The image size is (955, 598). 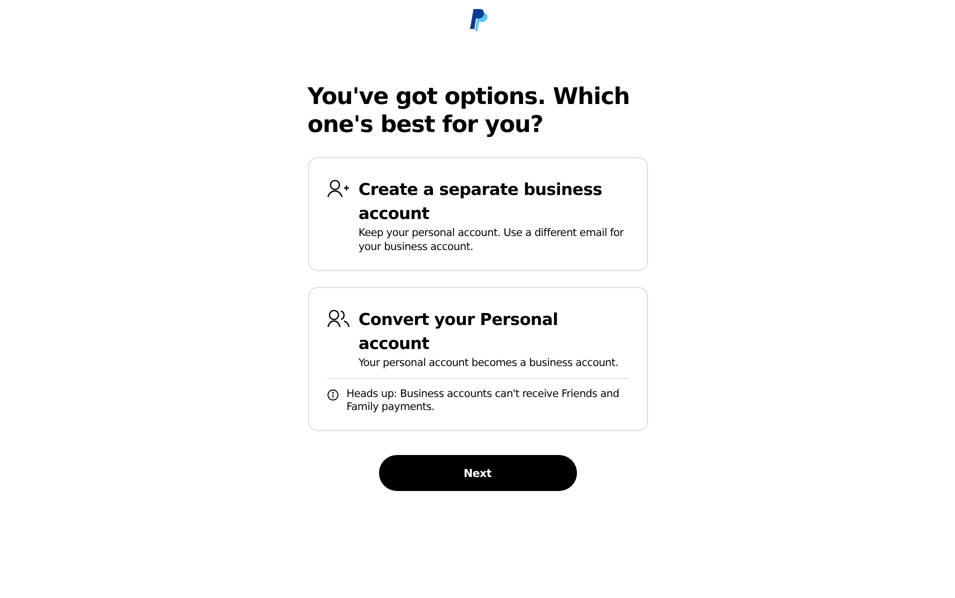 What do you see at coordinates (481, 202) in the screenshot?
I see `option-title: Create a separate business account` at bounding box center [481, 202].